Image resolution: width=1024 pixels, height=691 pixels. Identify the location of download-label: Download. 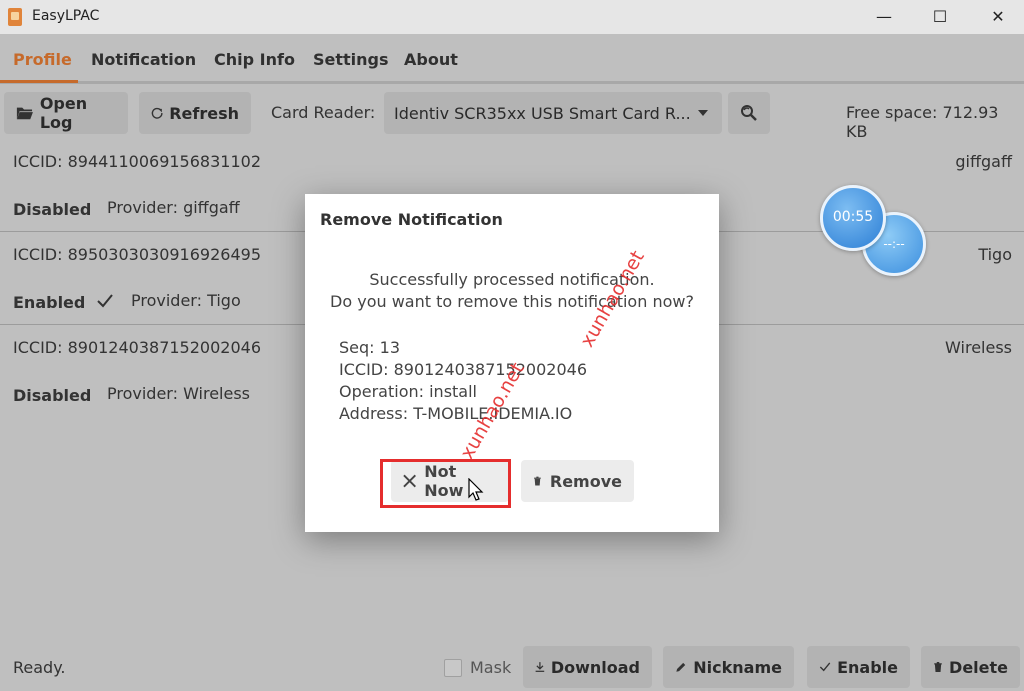
(595, 667).